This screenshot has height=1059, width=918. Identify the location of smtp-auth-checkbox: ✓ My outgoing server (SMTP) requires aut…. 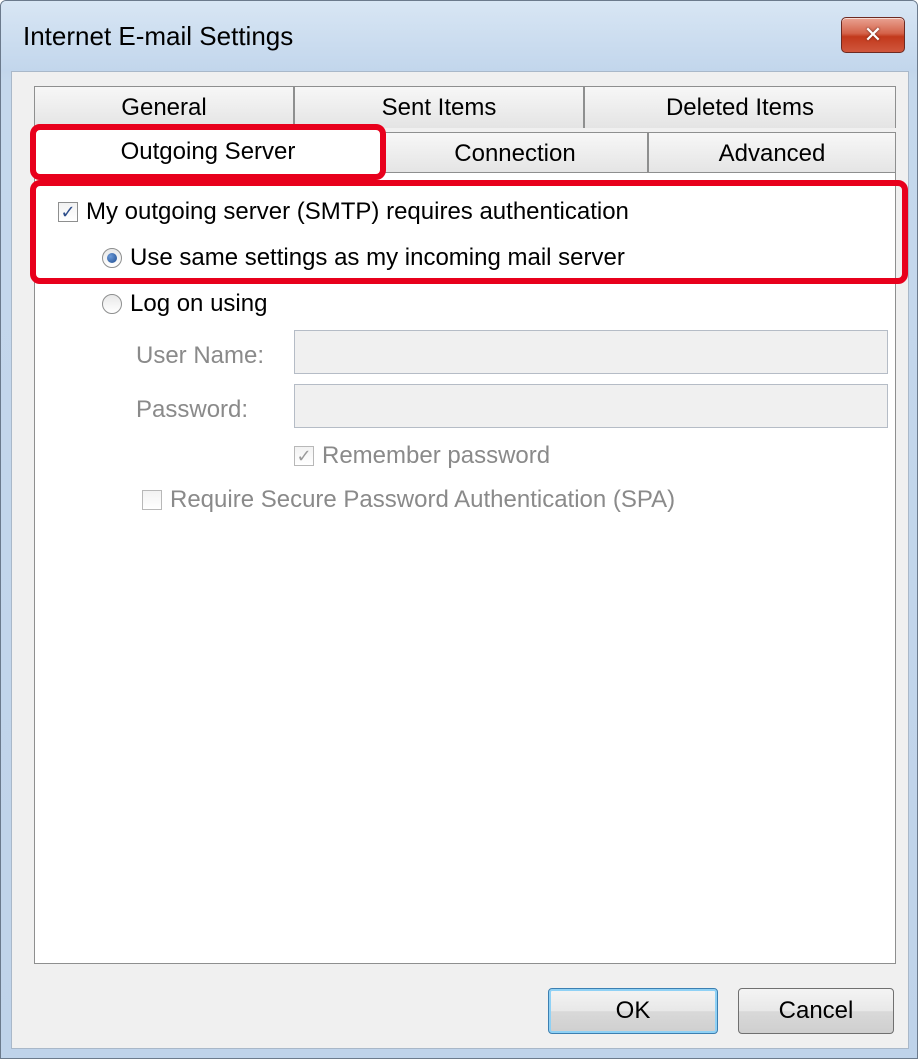
(343, 212).